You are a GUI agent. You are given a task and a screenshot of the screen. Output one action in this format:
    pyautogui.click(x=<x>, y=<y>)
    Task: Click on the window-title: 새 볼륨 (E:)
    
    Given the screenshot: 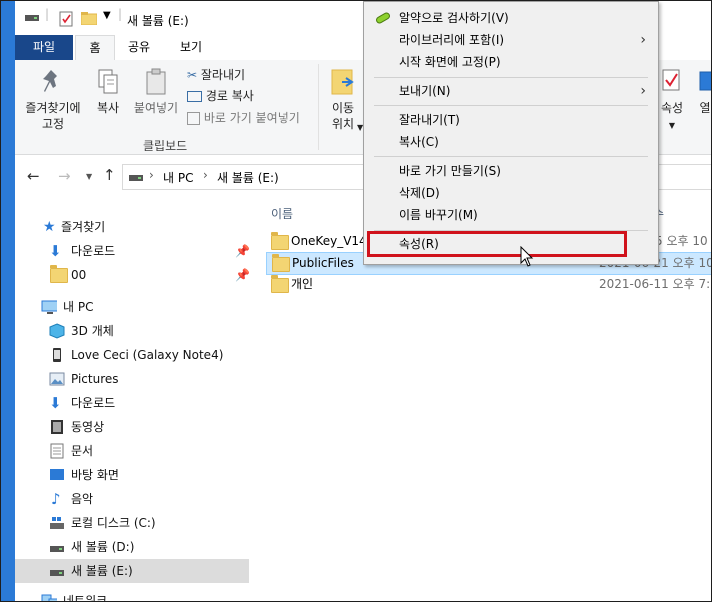 What is the action you would take?
    pyautogui.click(x=158, y=21)
    